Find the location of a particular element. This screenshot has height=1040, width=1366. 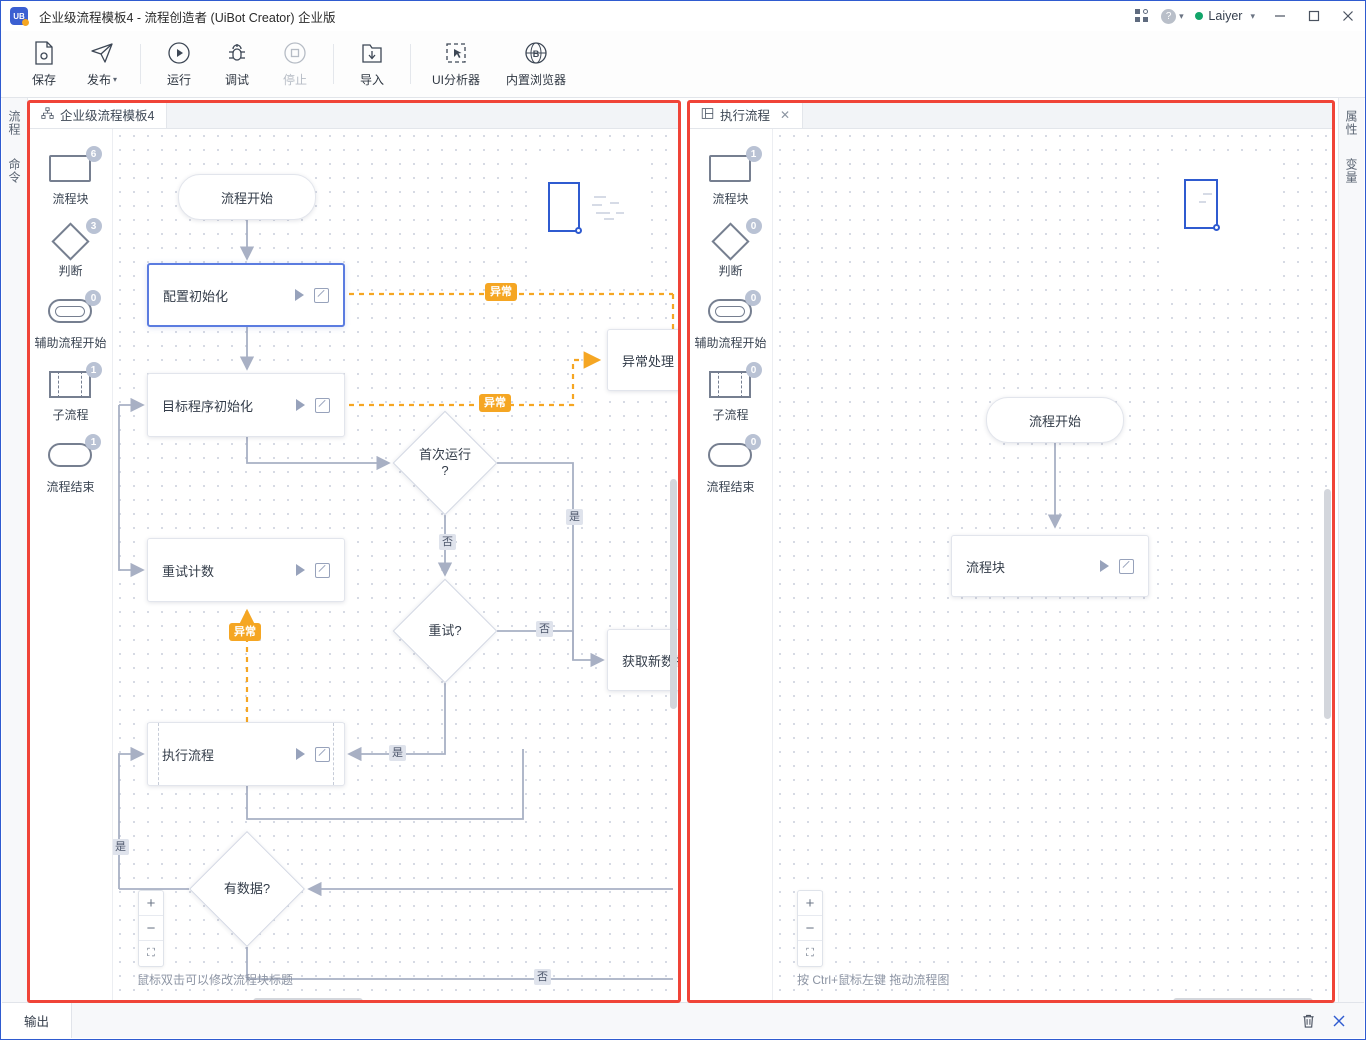

window-title: 企业级流程模板4 - 流程创造者 (UiBot Creator) 企业版 is located at coordinates (187, 17).